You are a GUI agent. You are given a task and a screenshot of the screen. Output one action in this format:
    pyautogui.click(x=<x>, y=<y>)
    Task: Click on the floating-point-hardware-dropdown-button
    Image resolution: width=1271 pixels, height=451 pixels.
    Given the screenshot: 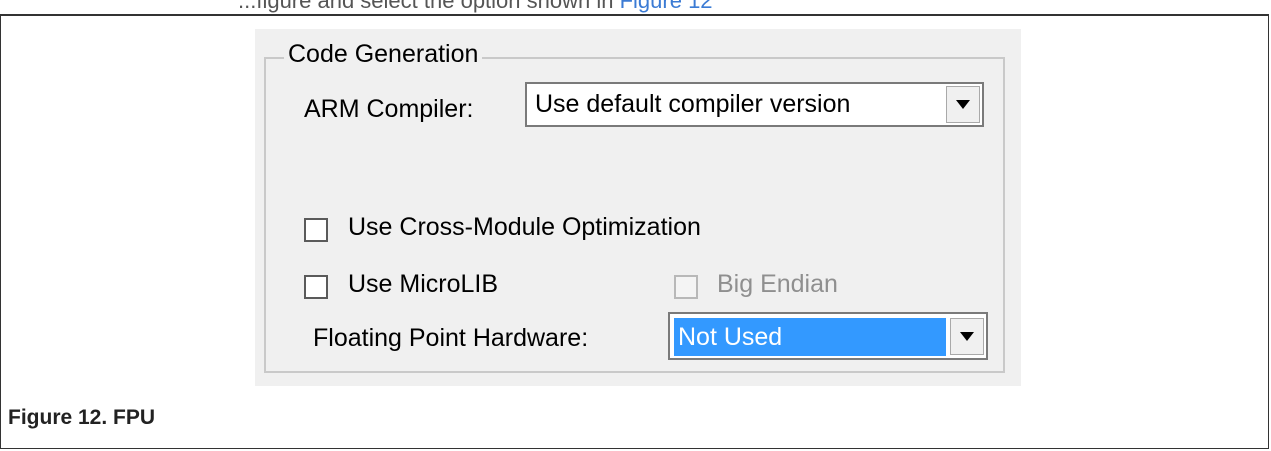 What is the action you would take?
    pyautogui.click(x=967, y=336)
    